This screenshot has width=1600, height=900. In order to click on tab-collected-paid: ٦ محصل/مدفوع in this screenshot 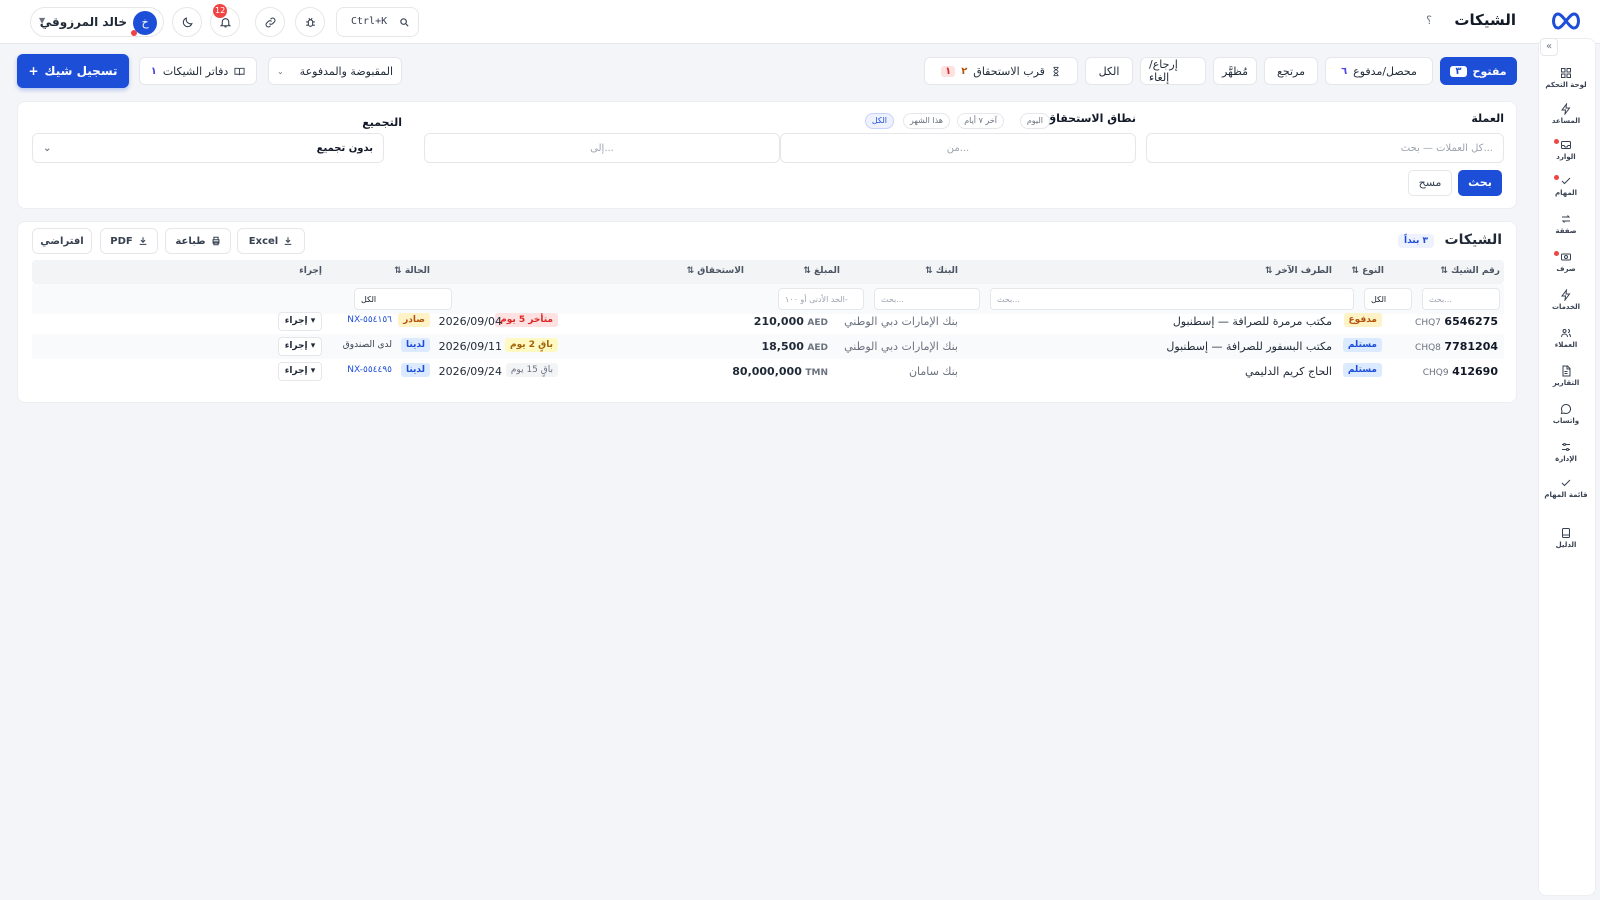, I will do `click(1379, 71)`.